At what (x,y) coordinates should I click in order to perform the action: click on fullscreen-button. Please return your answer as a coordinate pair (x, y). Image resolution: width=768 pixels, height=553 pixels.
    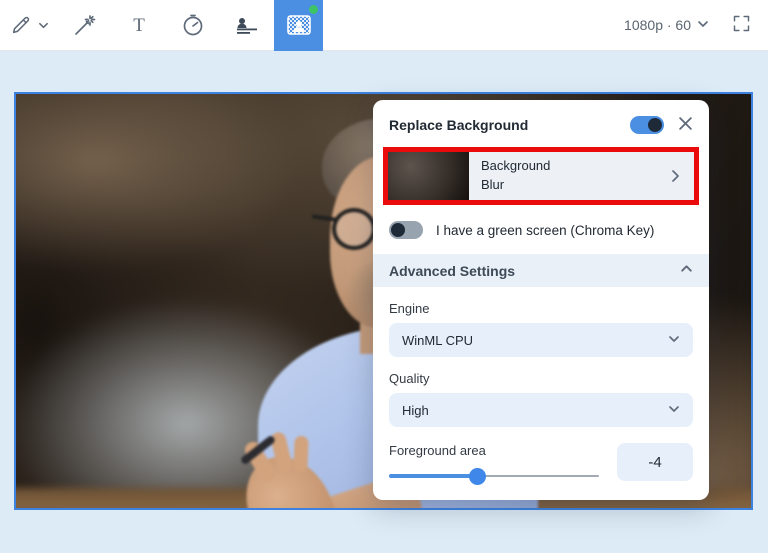
    Looking at the image, I should click on (741, 25).